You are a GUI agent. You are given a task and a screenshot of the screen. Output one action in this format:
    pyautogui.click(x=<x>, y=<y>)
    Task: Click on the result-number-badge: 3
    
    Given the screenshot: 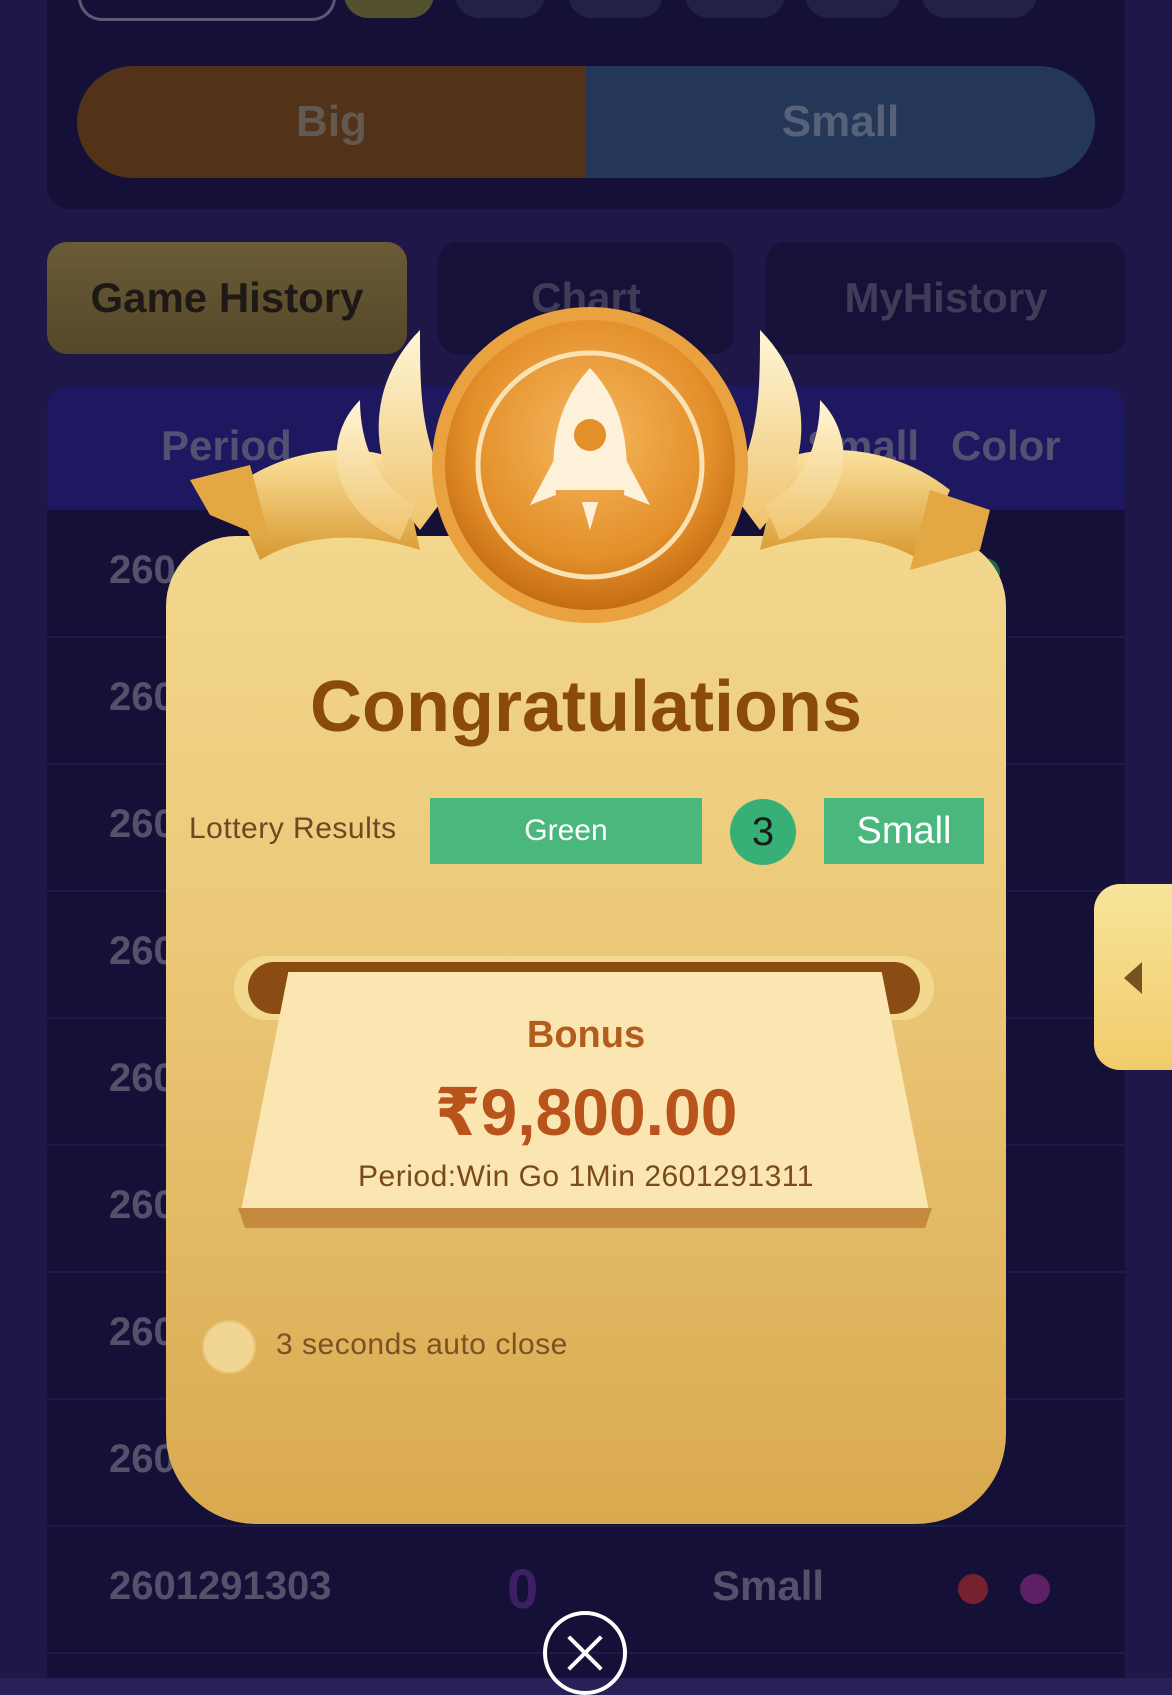 What is the action you would take?
    pyautogui.click(x=763, y=832)
    